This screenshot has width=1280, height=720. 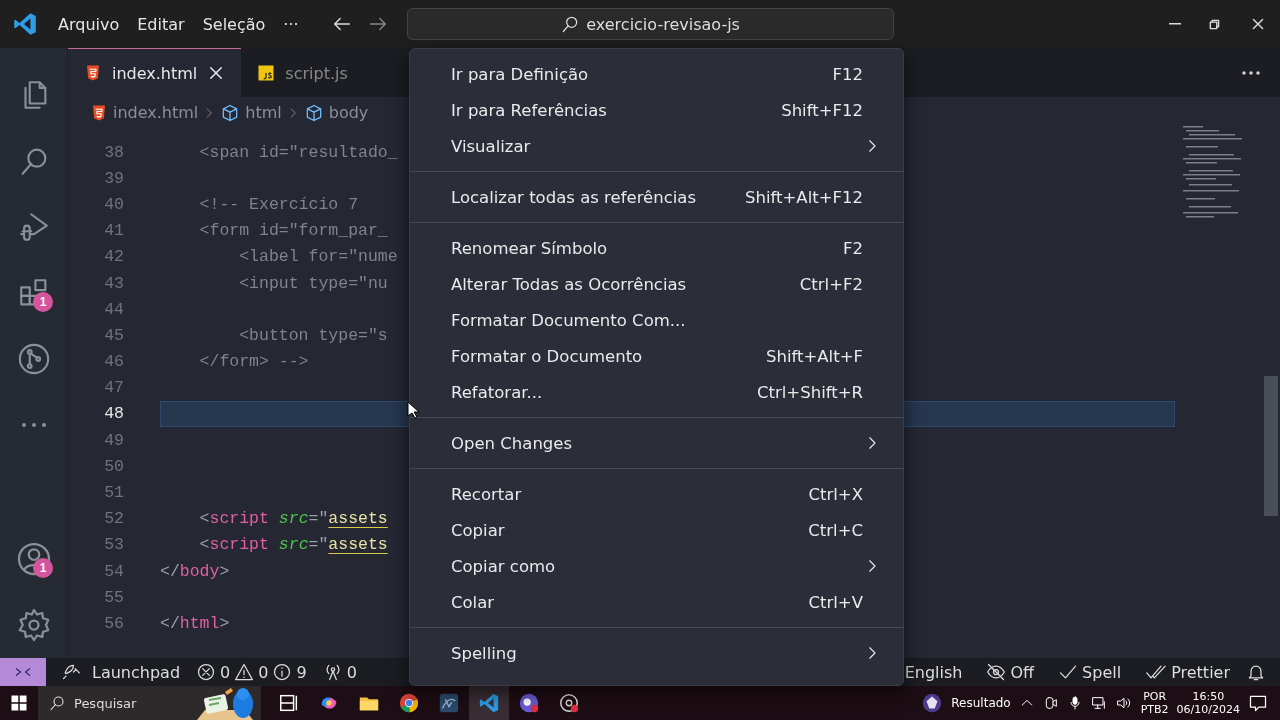 What do you see at coordinates (1251, 72) in the screenshot?
I see `more-actions-icon` at bounding box center [1251, 72].